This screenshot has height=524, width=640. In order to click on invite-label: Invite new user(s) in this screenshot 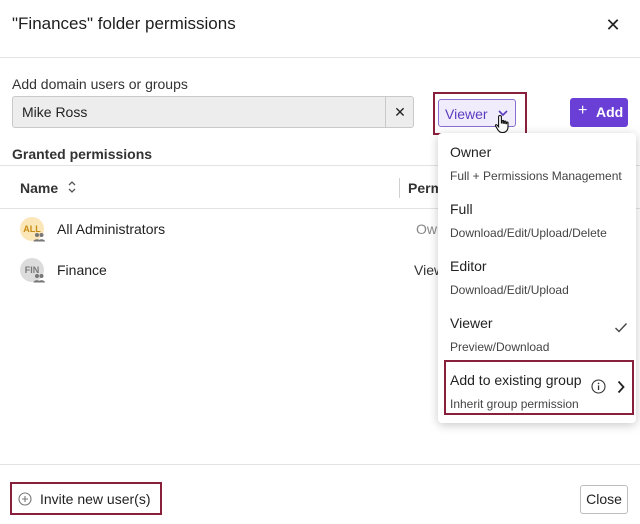, I will do `click(95, 499)`.